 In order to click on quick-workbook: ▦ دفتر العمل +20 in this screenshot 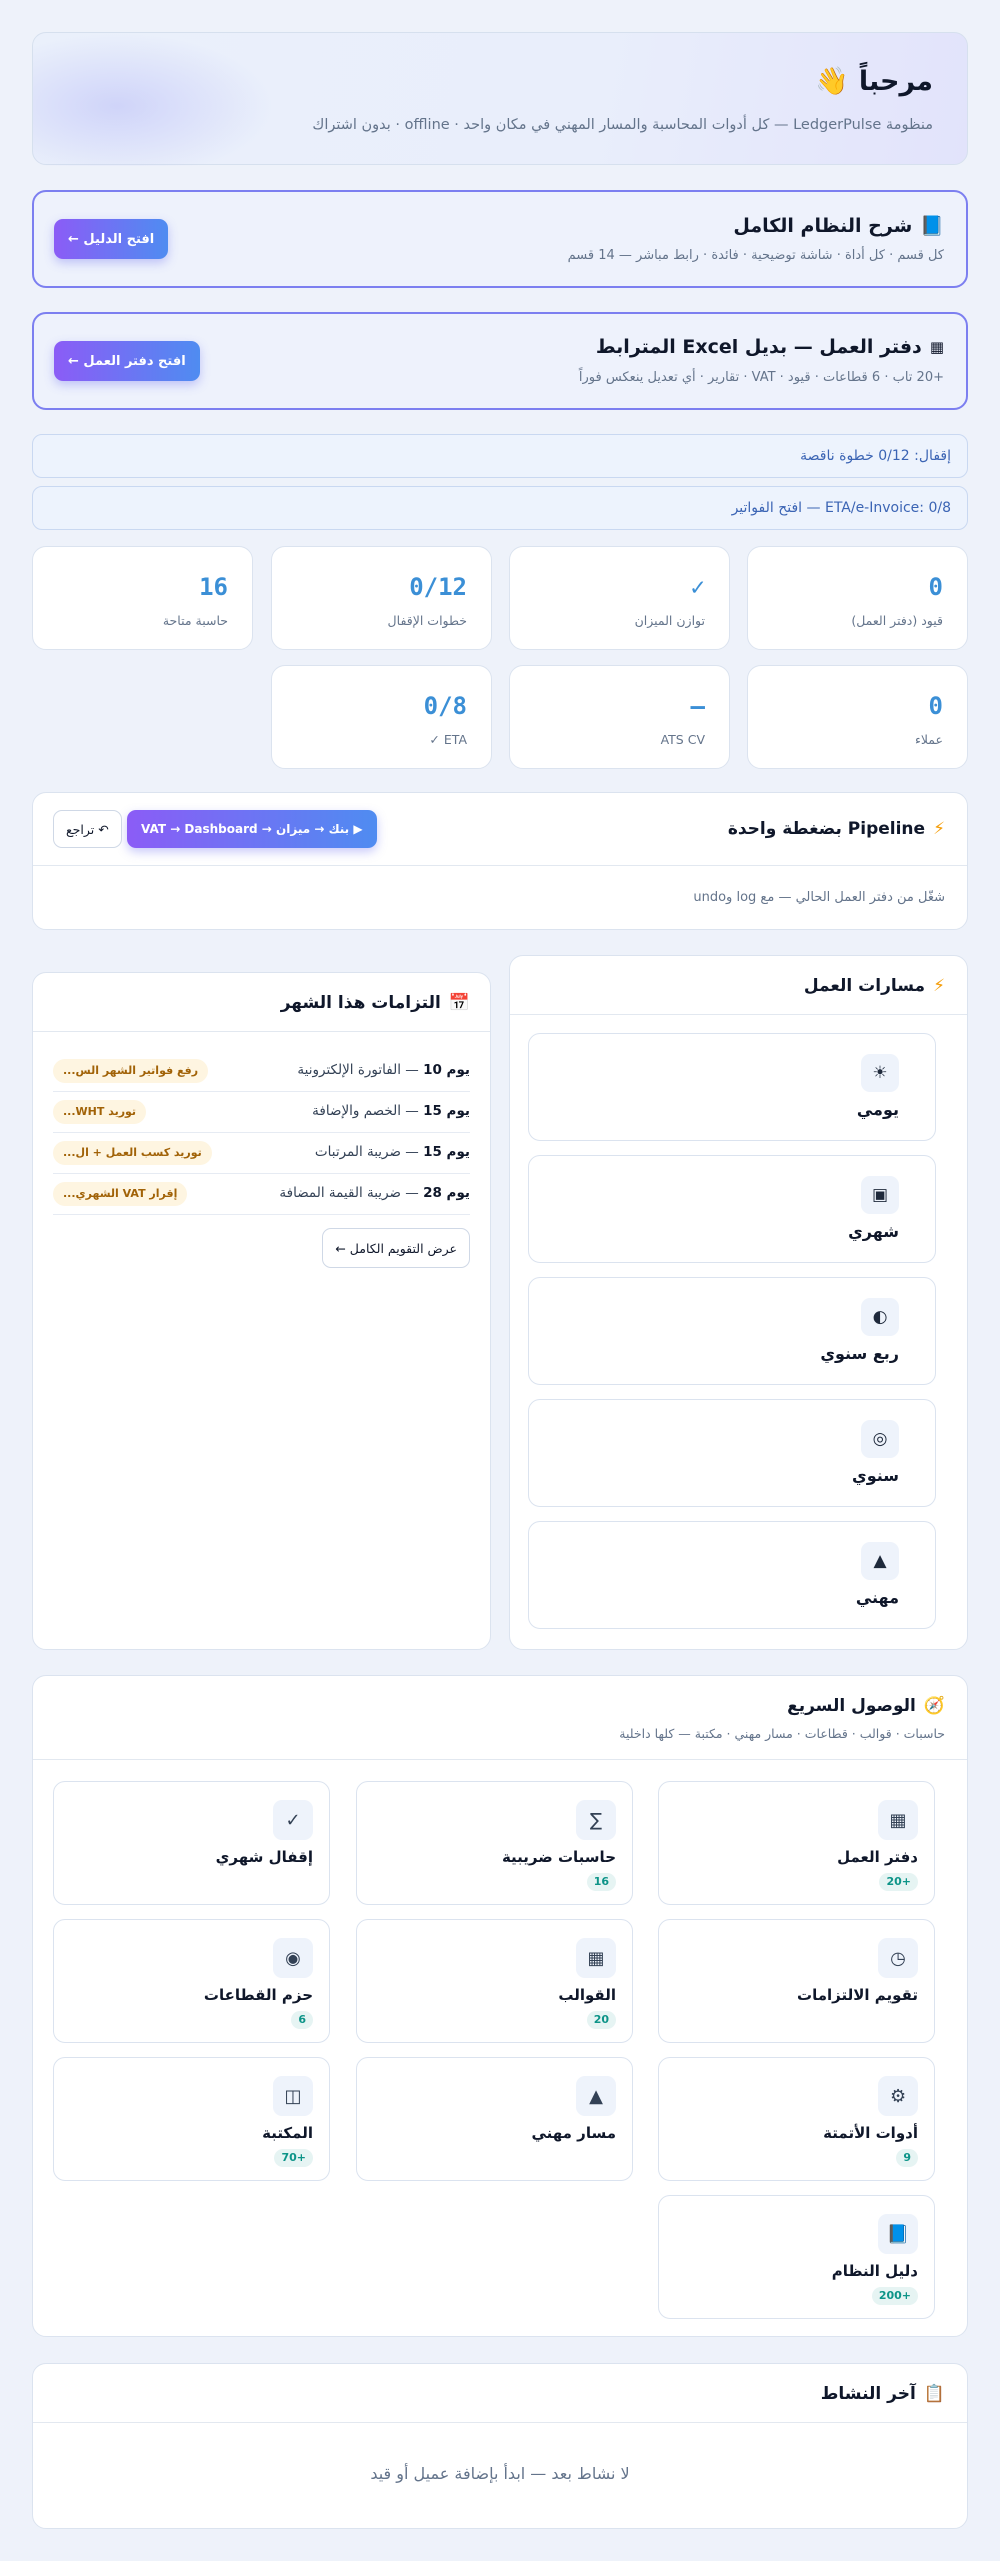, I will do `click(796, 1843)`.